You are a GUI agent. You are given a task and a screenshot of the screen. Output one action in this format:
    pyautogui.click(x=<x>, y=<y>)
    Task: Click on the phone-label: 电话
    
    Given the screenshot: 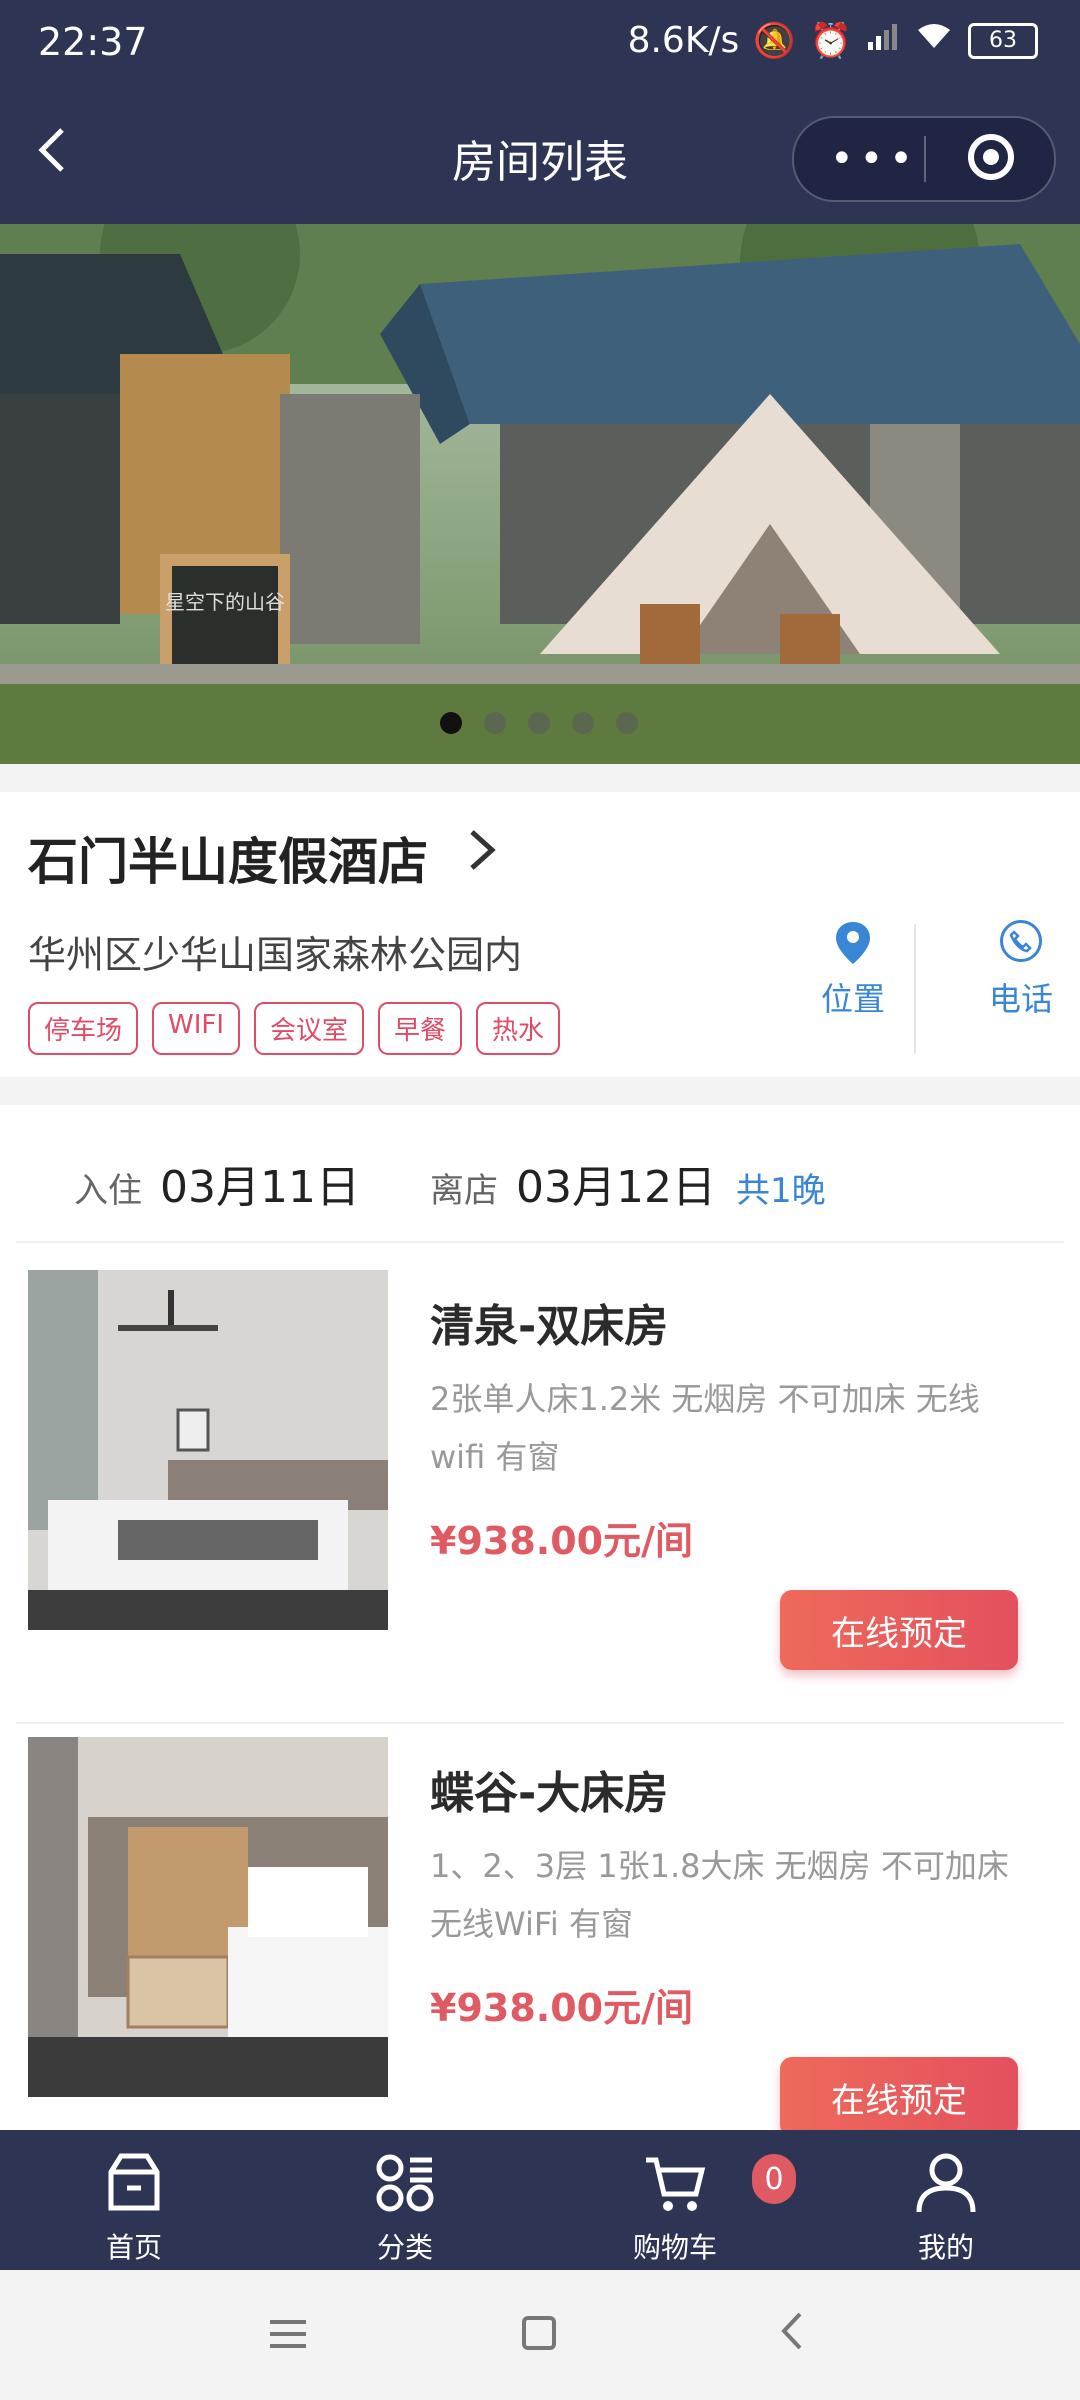 What is the action you would take?
    pyautogui.click(x=1020, y=999)
    